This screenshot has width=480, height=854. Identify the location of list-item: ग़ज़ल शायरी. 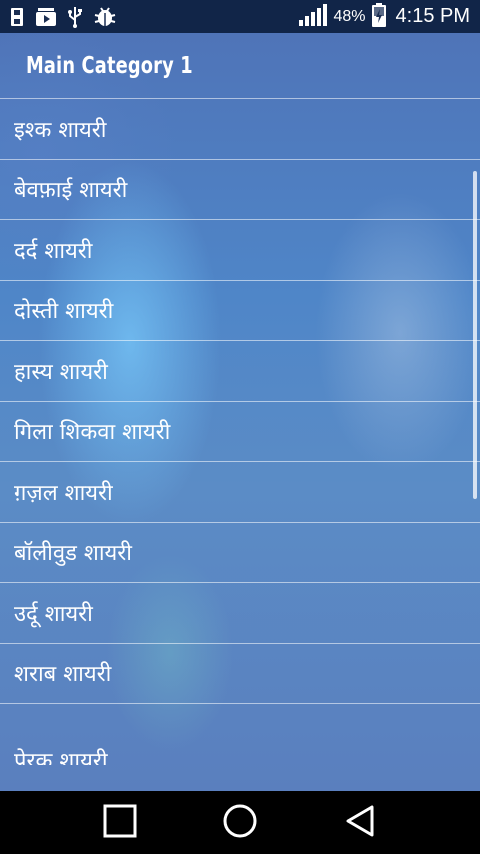
(240, 492).